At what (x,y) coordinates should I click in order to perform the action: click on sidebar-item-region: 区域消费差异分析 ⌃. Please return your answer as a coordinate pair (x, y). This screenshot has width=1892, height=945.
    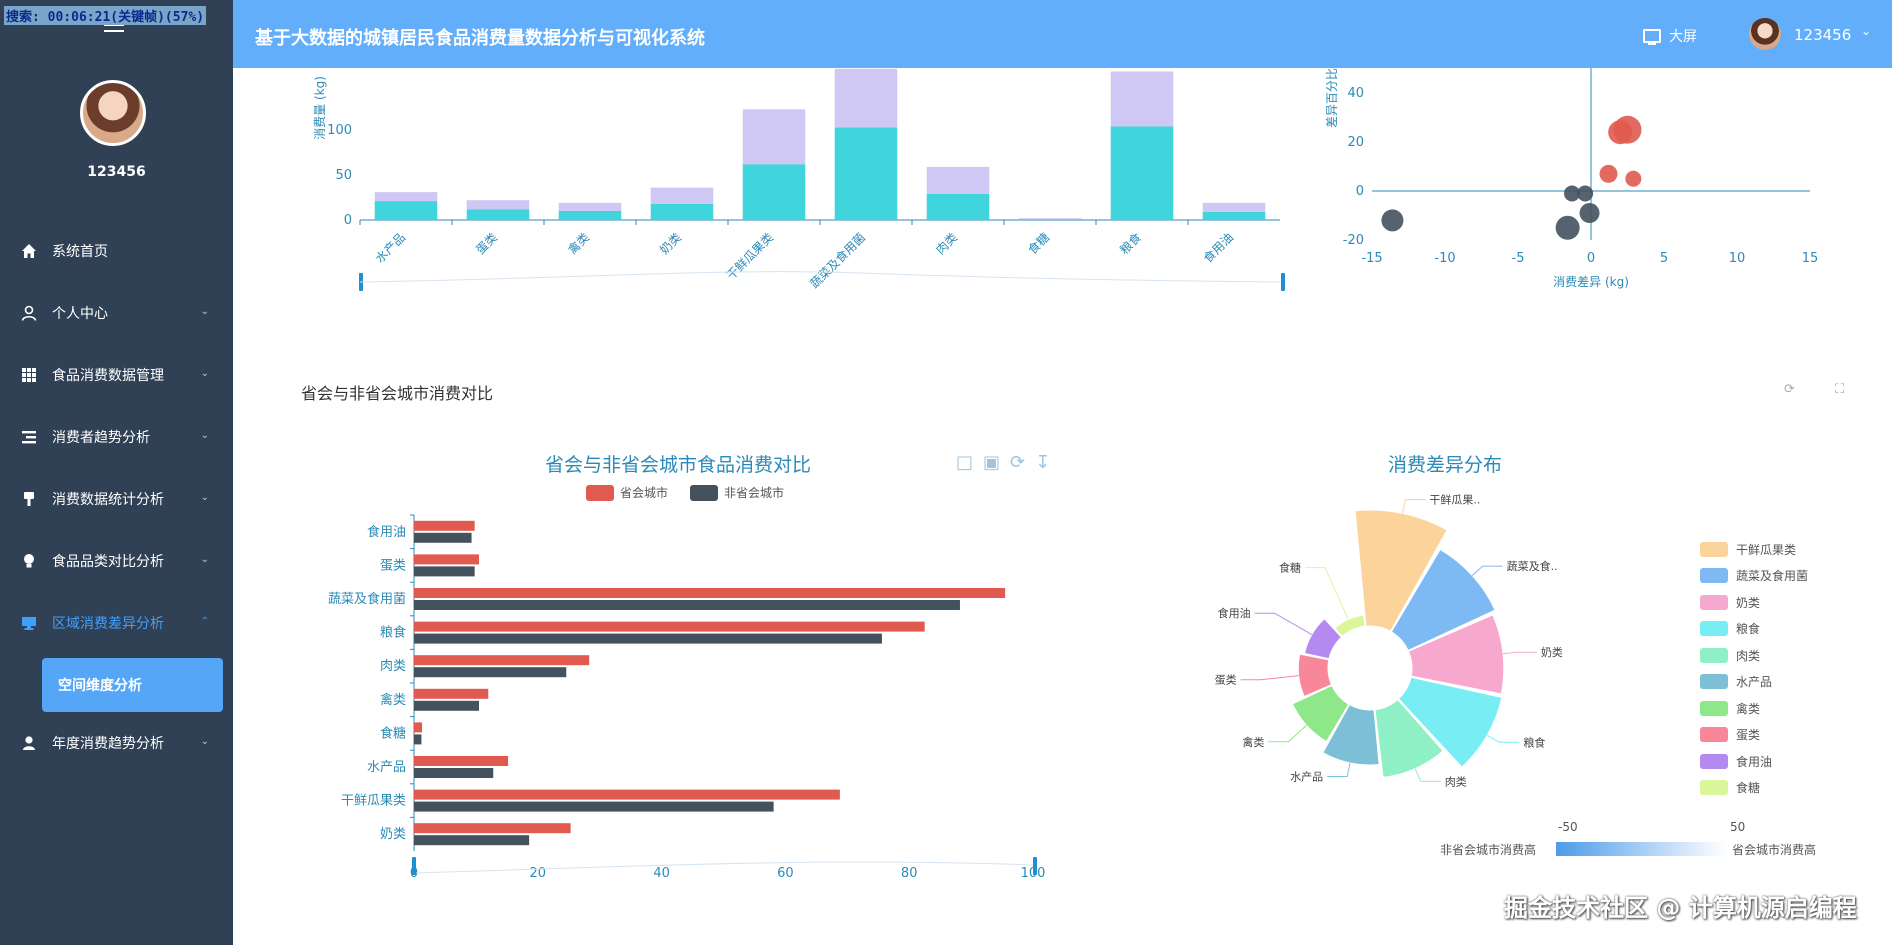
    Looking at the image, I should click on (116, 623).